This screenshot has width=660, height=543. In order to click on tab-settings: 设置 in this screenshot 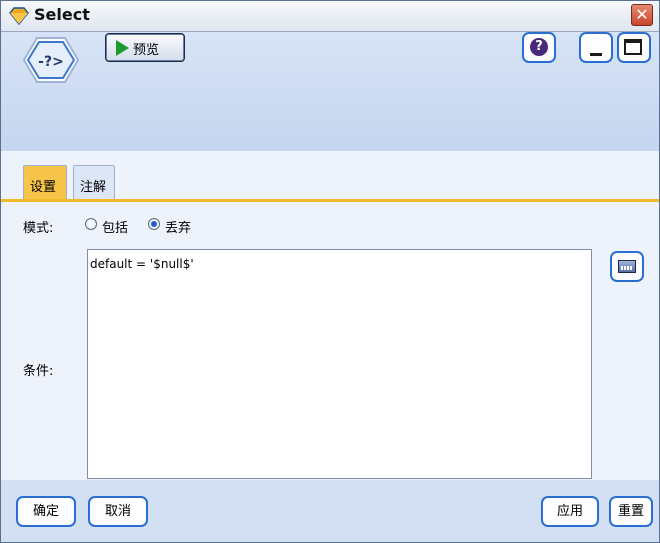, I will do `click(45, 182)`.